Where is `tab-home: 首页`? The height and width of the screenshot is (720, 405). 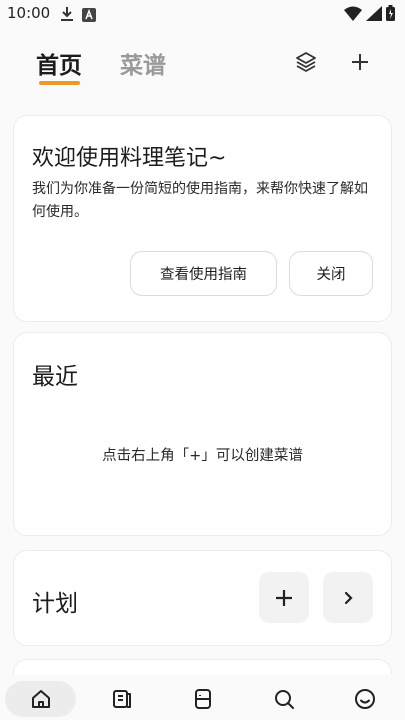
tab-home: 首页 is located at coordinates (59, 63).